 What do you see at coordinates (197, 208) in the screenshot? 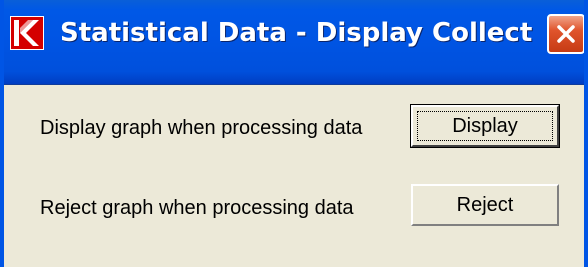
I see `reject-graph-label: Reject graph when processing data` at bounding box center [197, 208].